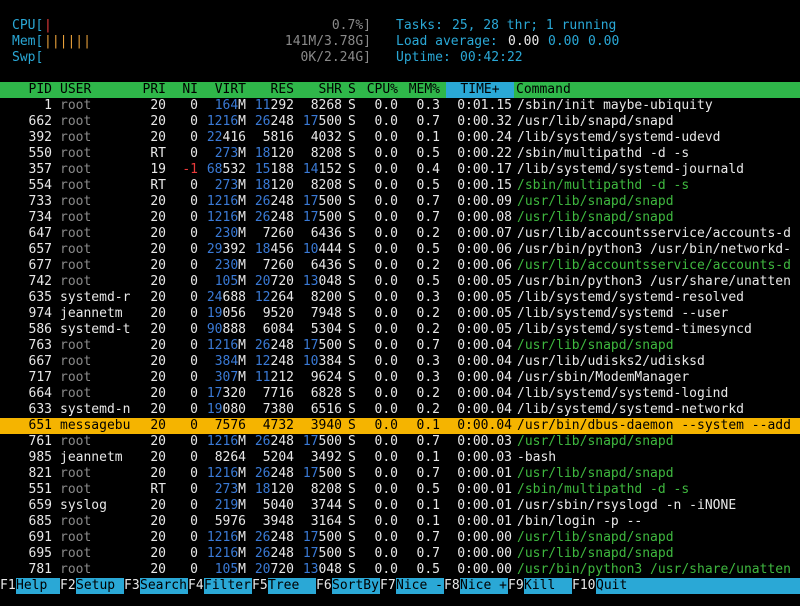  Describe the element at coordinates (534, 25) in the screenshot. I see `tasks-value: 25, 28 thr; 1 running` at that location.